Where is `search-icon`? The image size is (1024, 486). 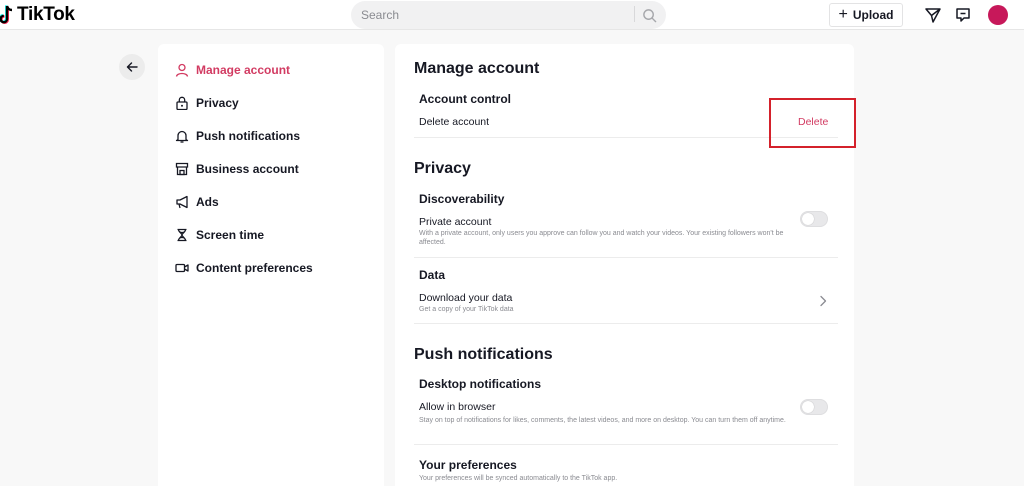 search-icon is located at coordinates (649, 15).